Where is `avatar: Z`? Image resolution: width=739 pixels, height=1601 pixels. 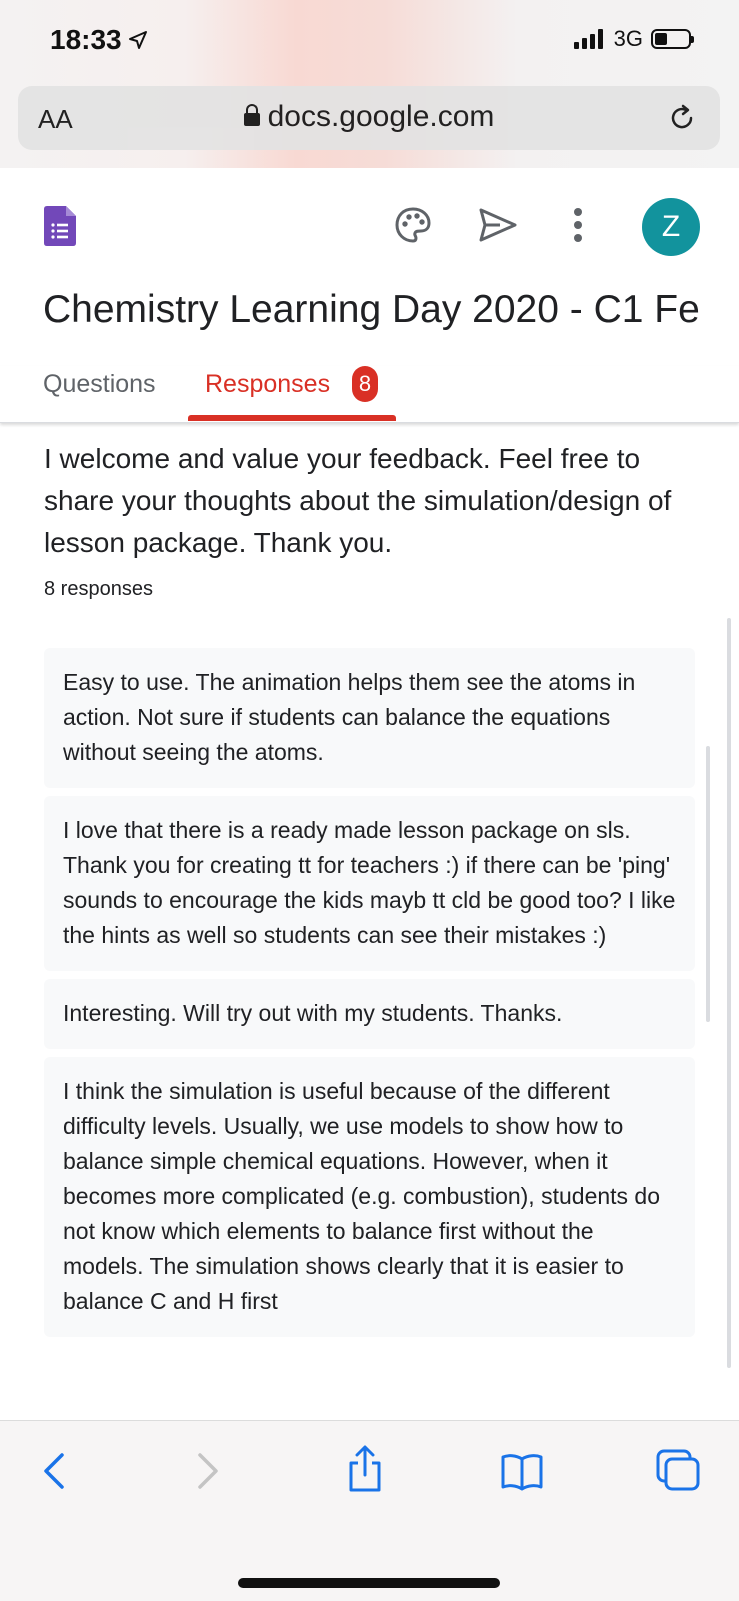
avatar: Z is located at coordinates (671, 227).